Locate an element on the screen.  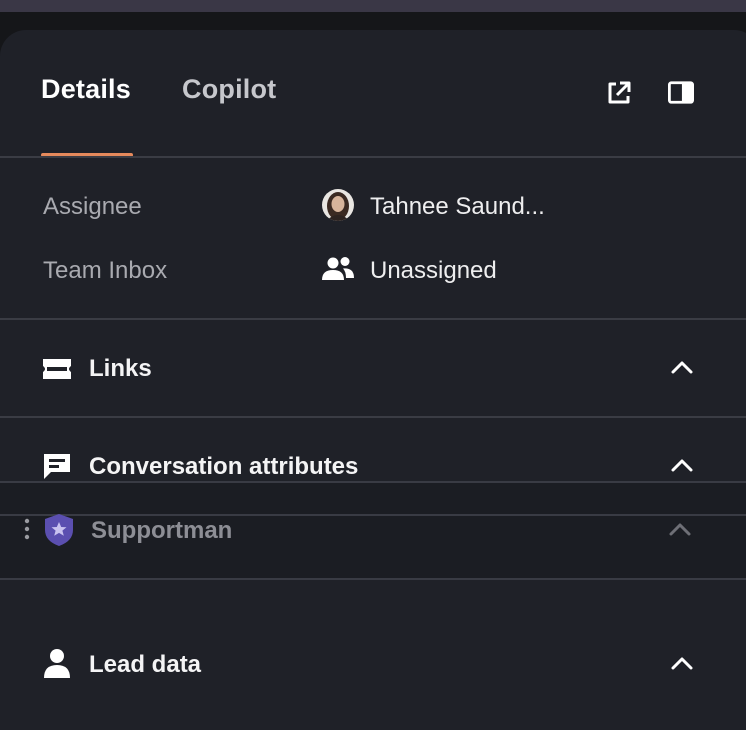
team-inbox-label: Team Inbox is located at coordinates (105, 270).